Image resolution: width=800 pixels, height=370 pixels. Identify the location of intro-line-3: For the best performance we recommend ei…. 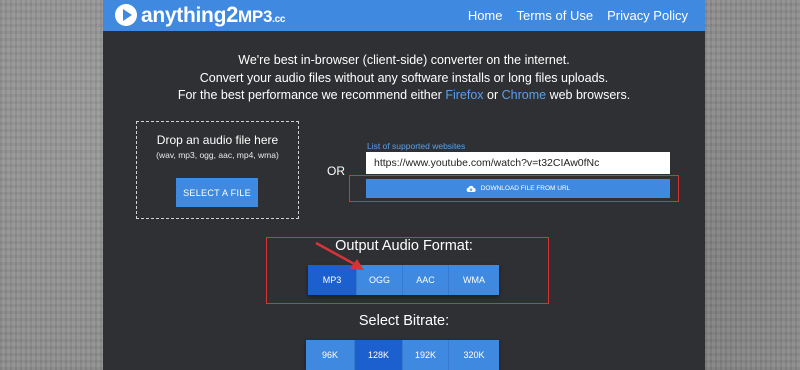
(404, 96).